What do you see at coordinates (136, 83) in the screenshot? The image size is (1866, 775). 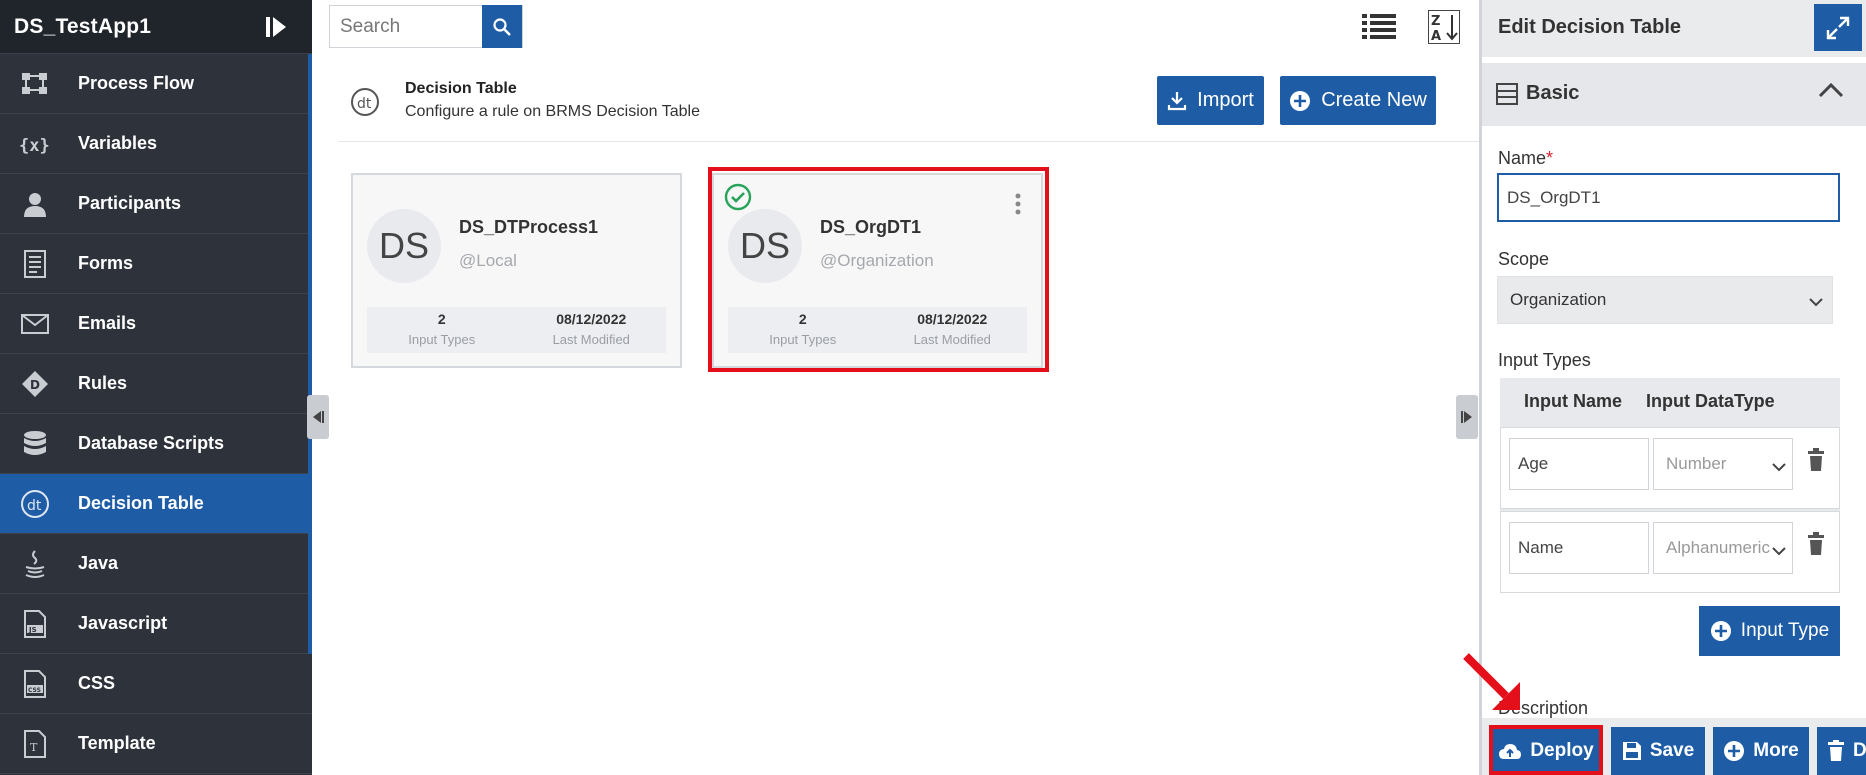 I see `sidebar-item-label: Process Flow` at bounding box center [136, 83].